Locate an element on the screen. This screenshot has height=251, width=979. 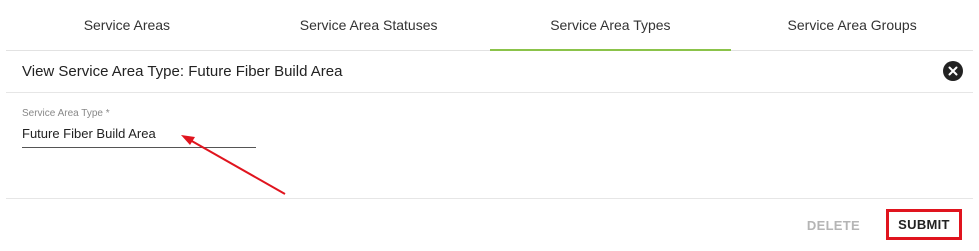
close-button is located at coordinates (953, 71).